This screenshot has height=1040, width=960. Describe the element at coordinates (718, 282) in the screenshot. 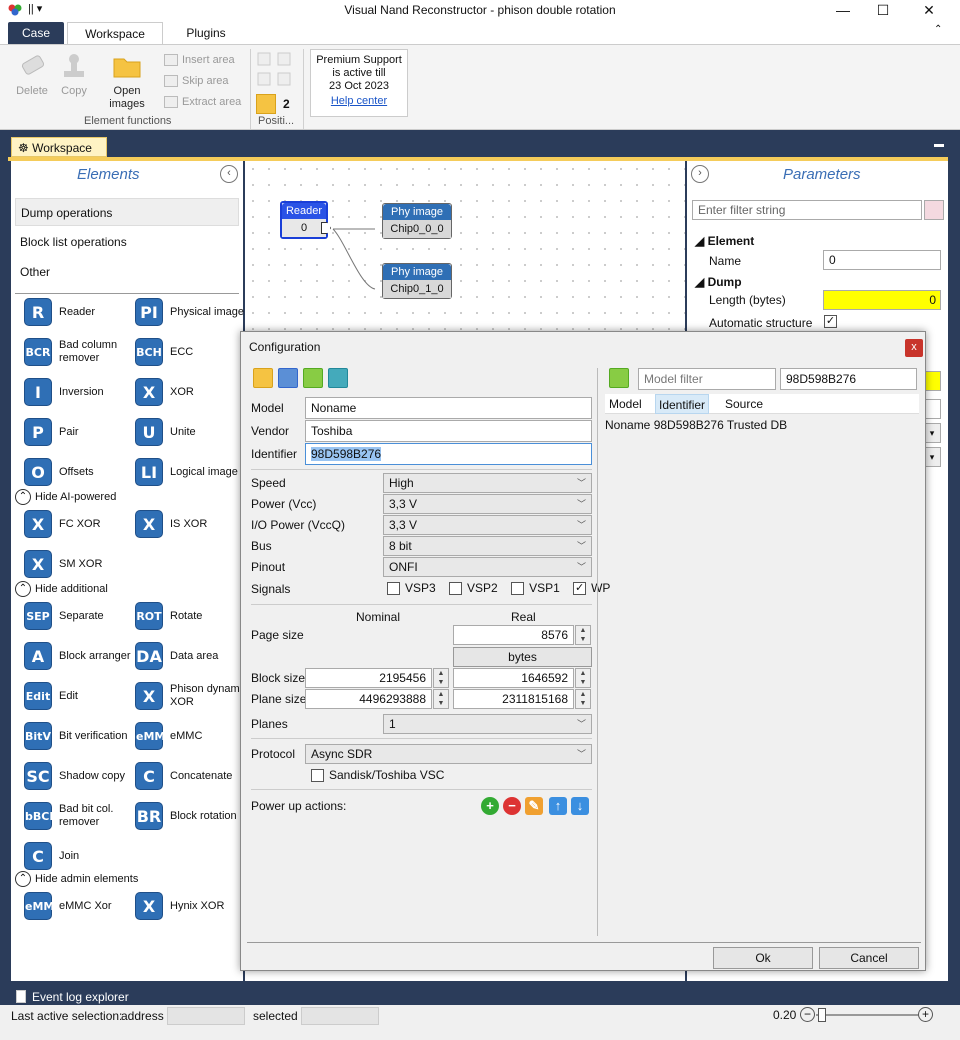

I see `section-dump: ◢ Dump` at that location.